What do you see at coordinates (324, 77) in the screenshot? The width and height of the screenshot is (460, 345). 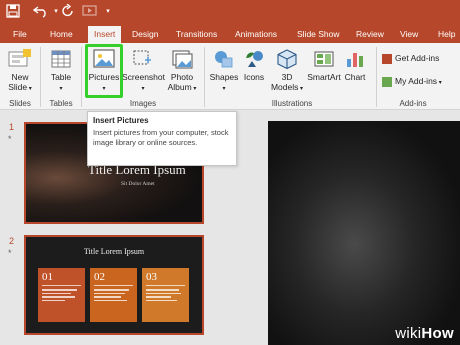 I see `smartart-label: SmartArt` at bounding box center [324, 77].